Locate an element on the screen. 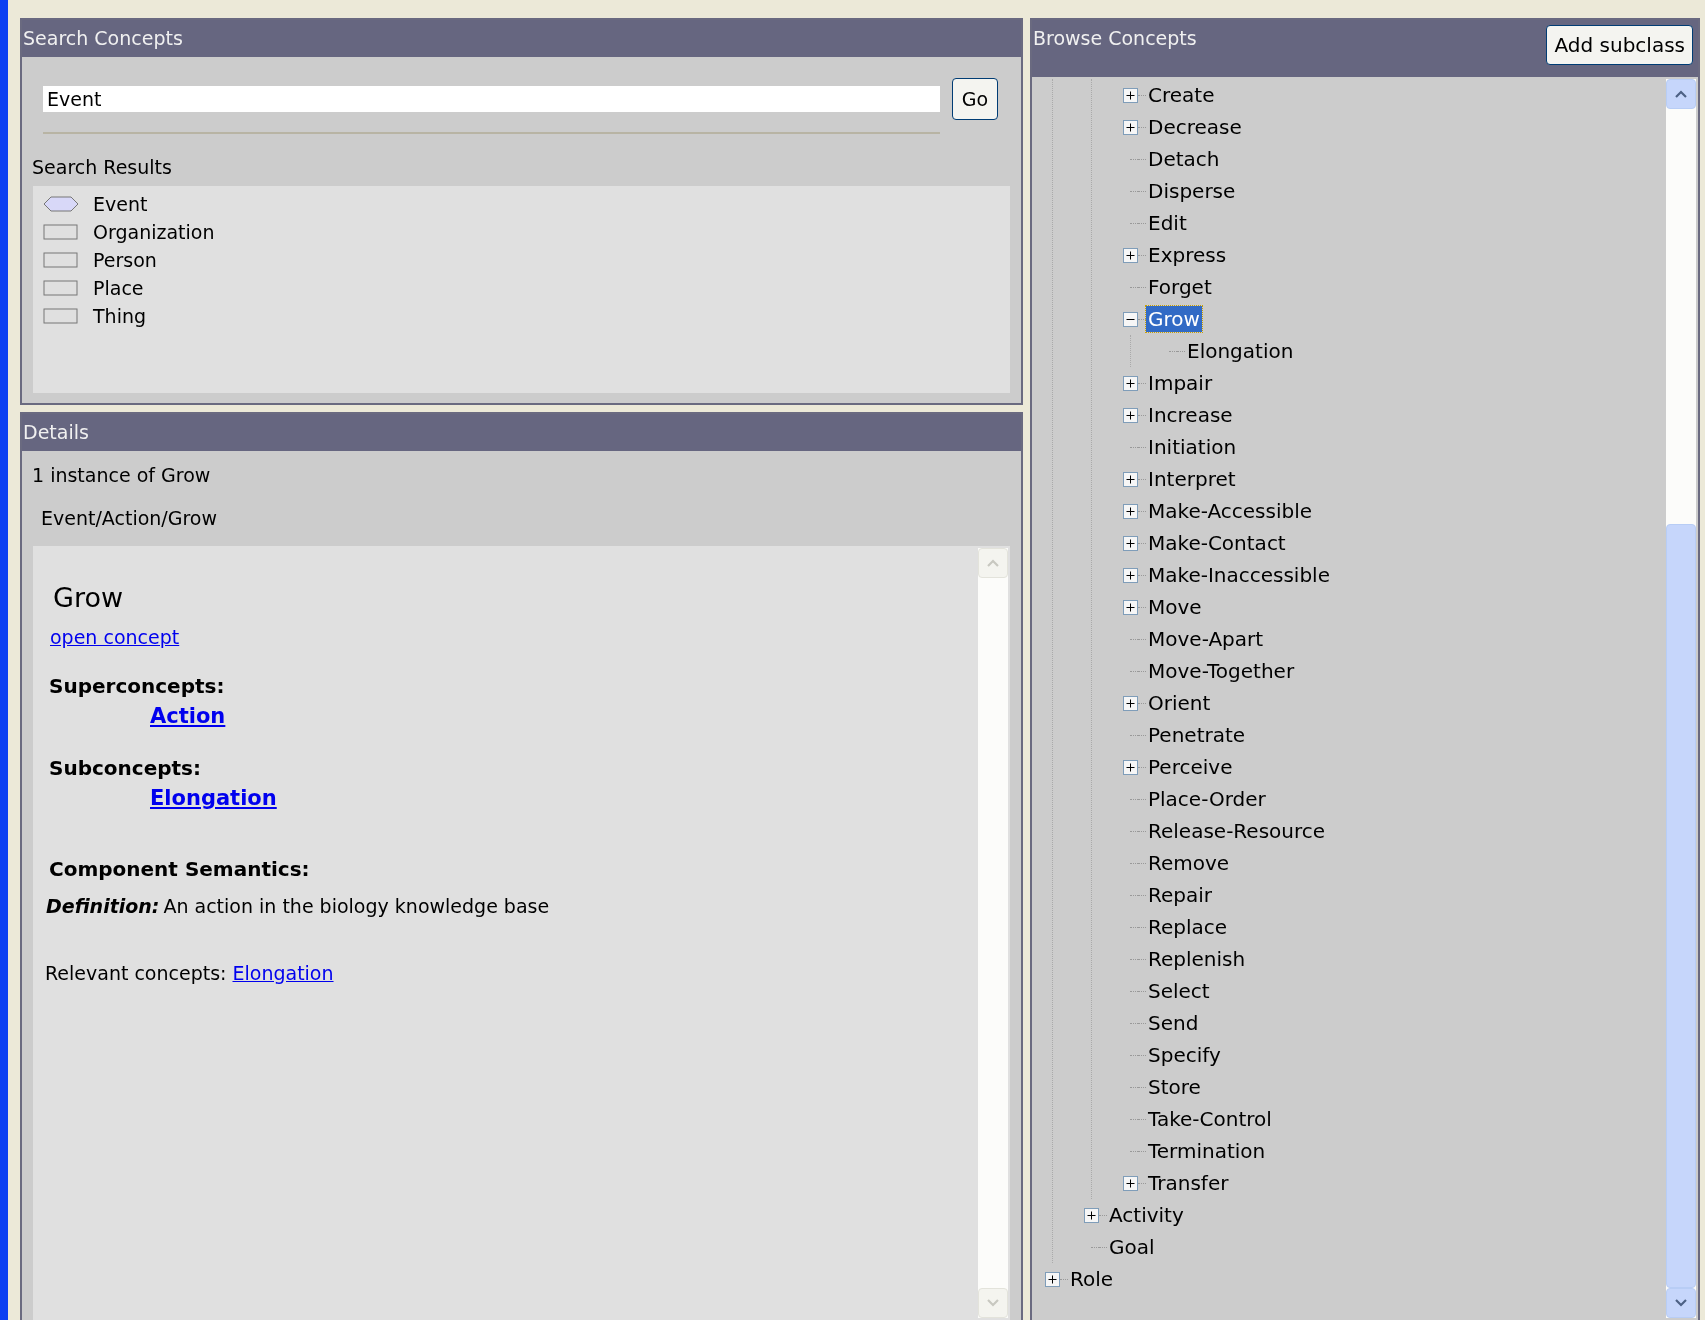 The image size is (1705, 1320). tree-item: Role is located at coordinates (1092, 1279).